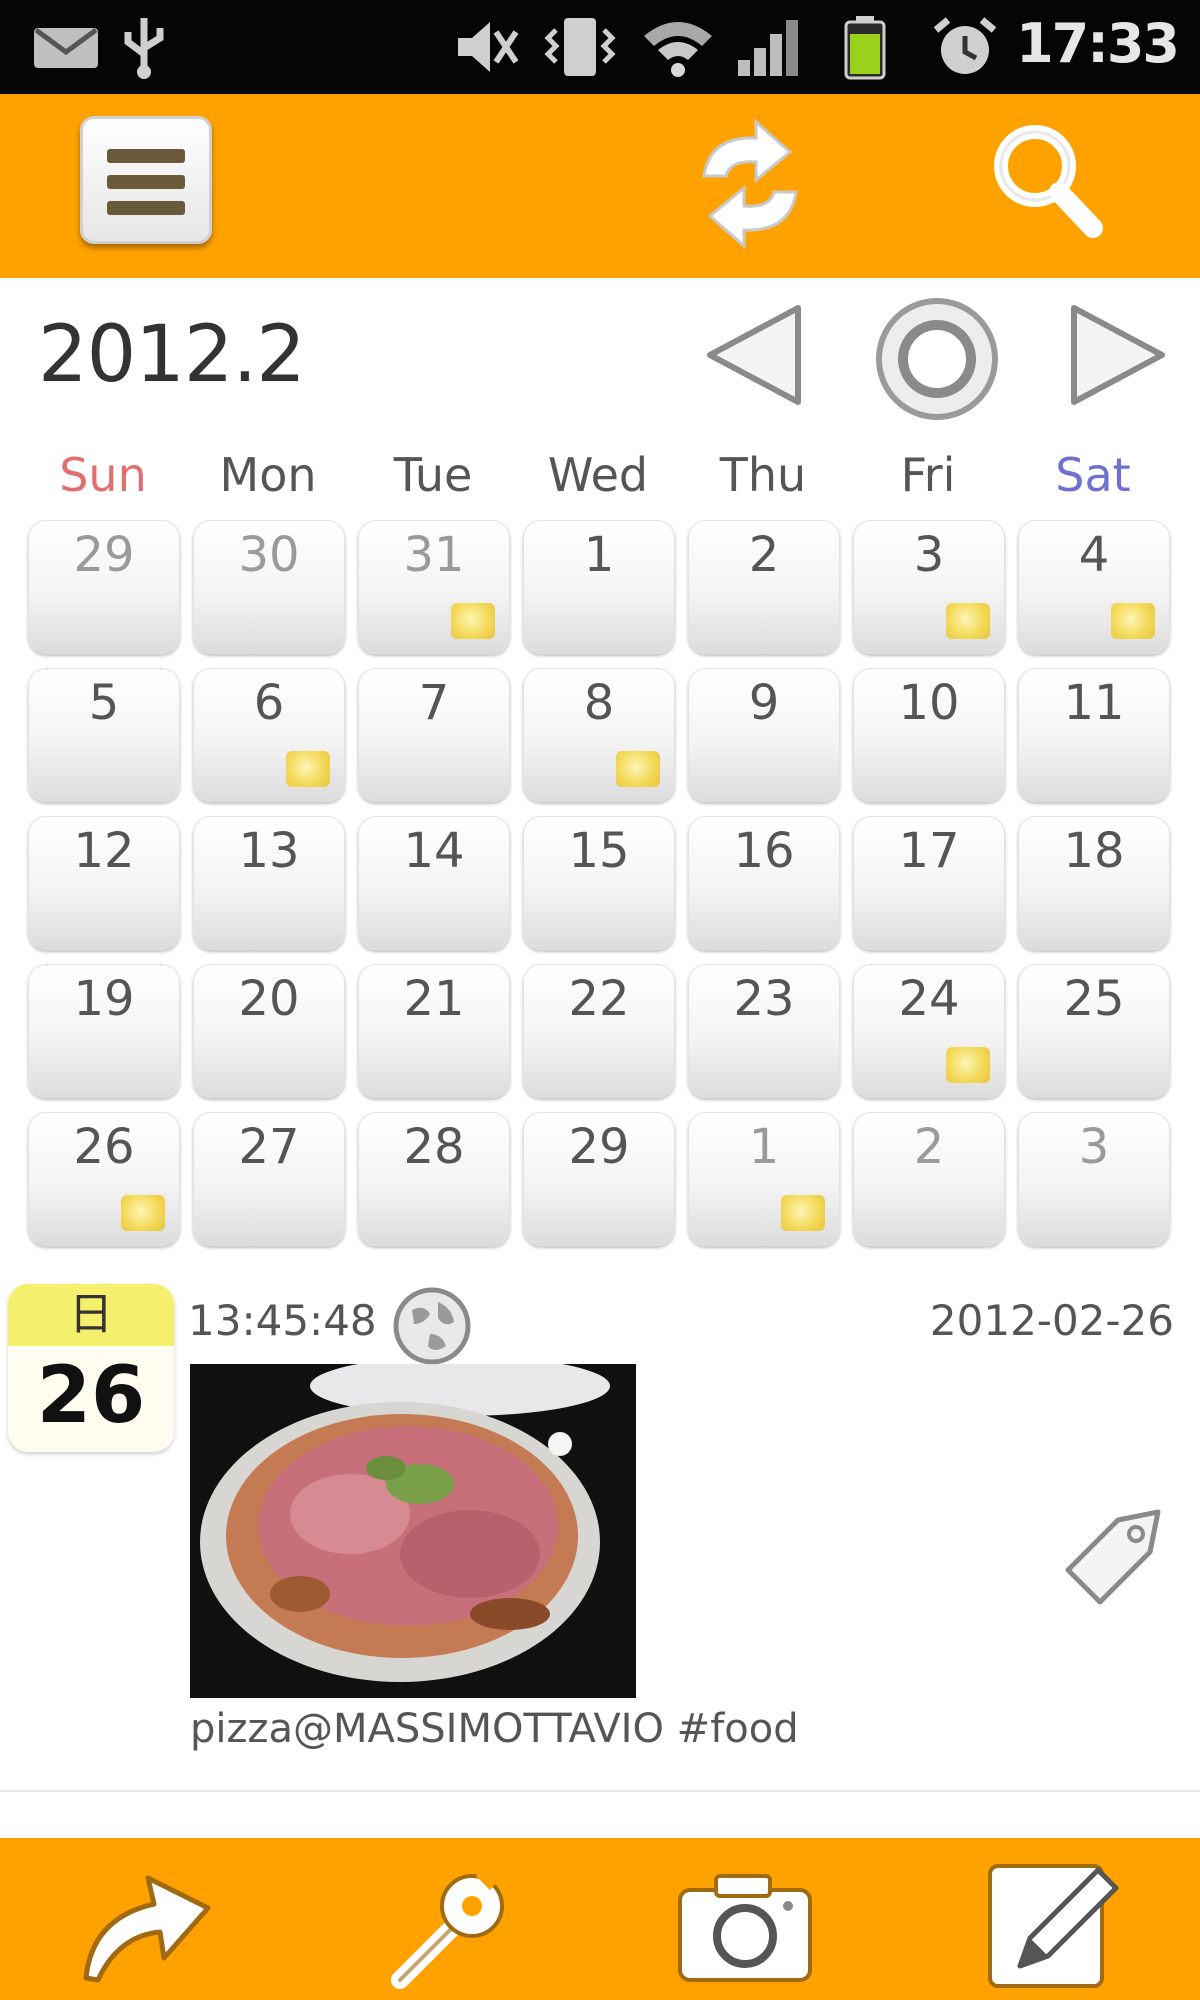 The height and width of the screenshot is (2000, 1200). I want to click on entry-photo, so click(413, 1531).